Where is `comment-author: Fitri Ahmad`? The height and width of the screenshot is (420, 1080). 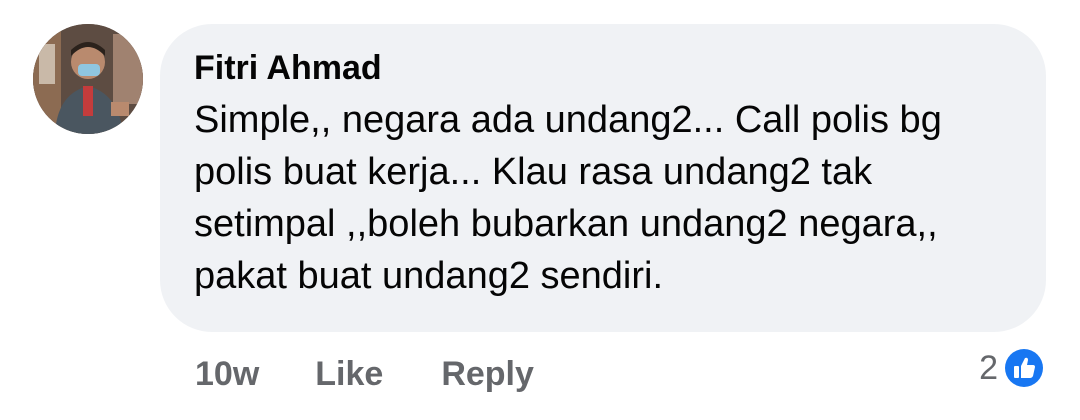 comment-author: Fitri Ahmad is located at coordinates (605, 68).